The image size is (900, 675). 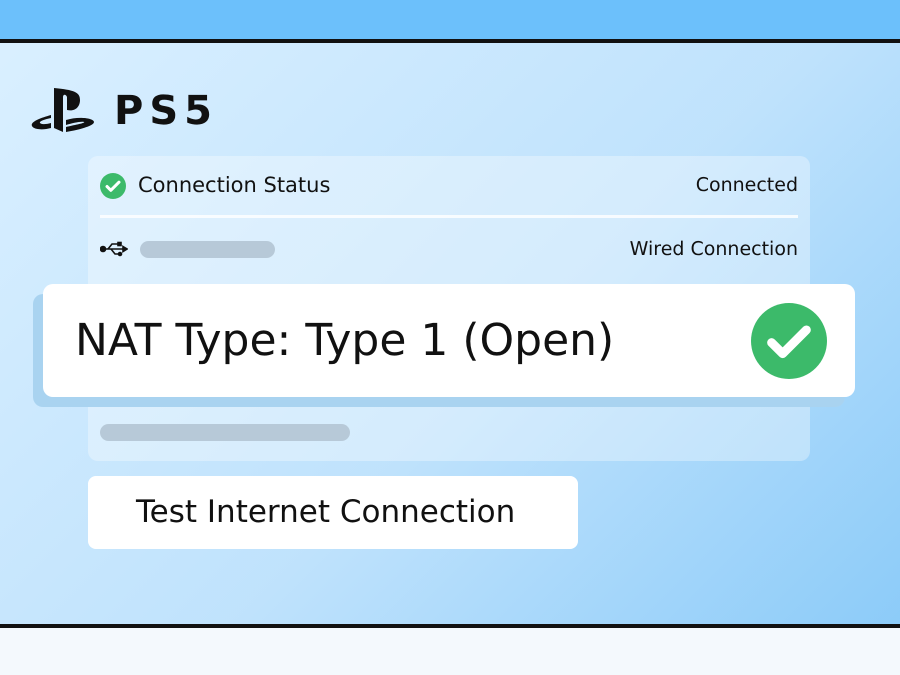 I want to click on test-connection-button: Test Internet Connection, so click(x=333, y=512).